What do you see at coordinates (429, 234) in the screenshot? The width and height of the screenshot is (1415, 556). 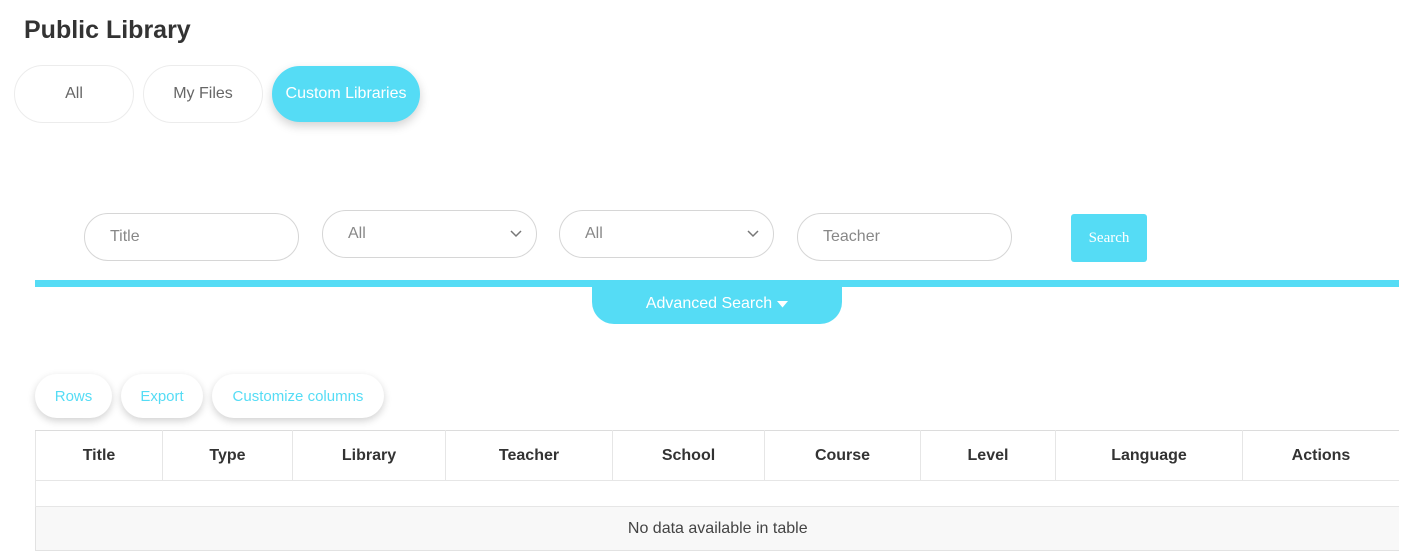 I see `type-select: All` at bounding box center [429, 234].